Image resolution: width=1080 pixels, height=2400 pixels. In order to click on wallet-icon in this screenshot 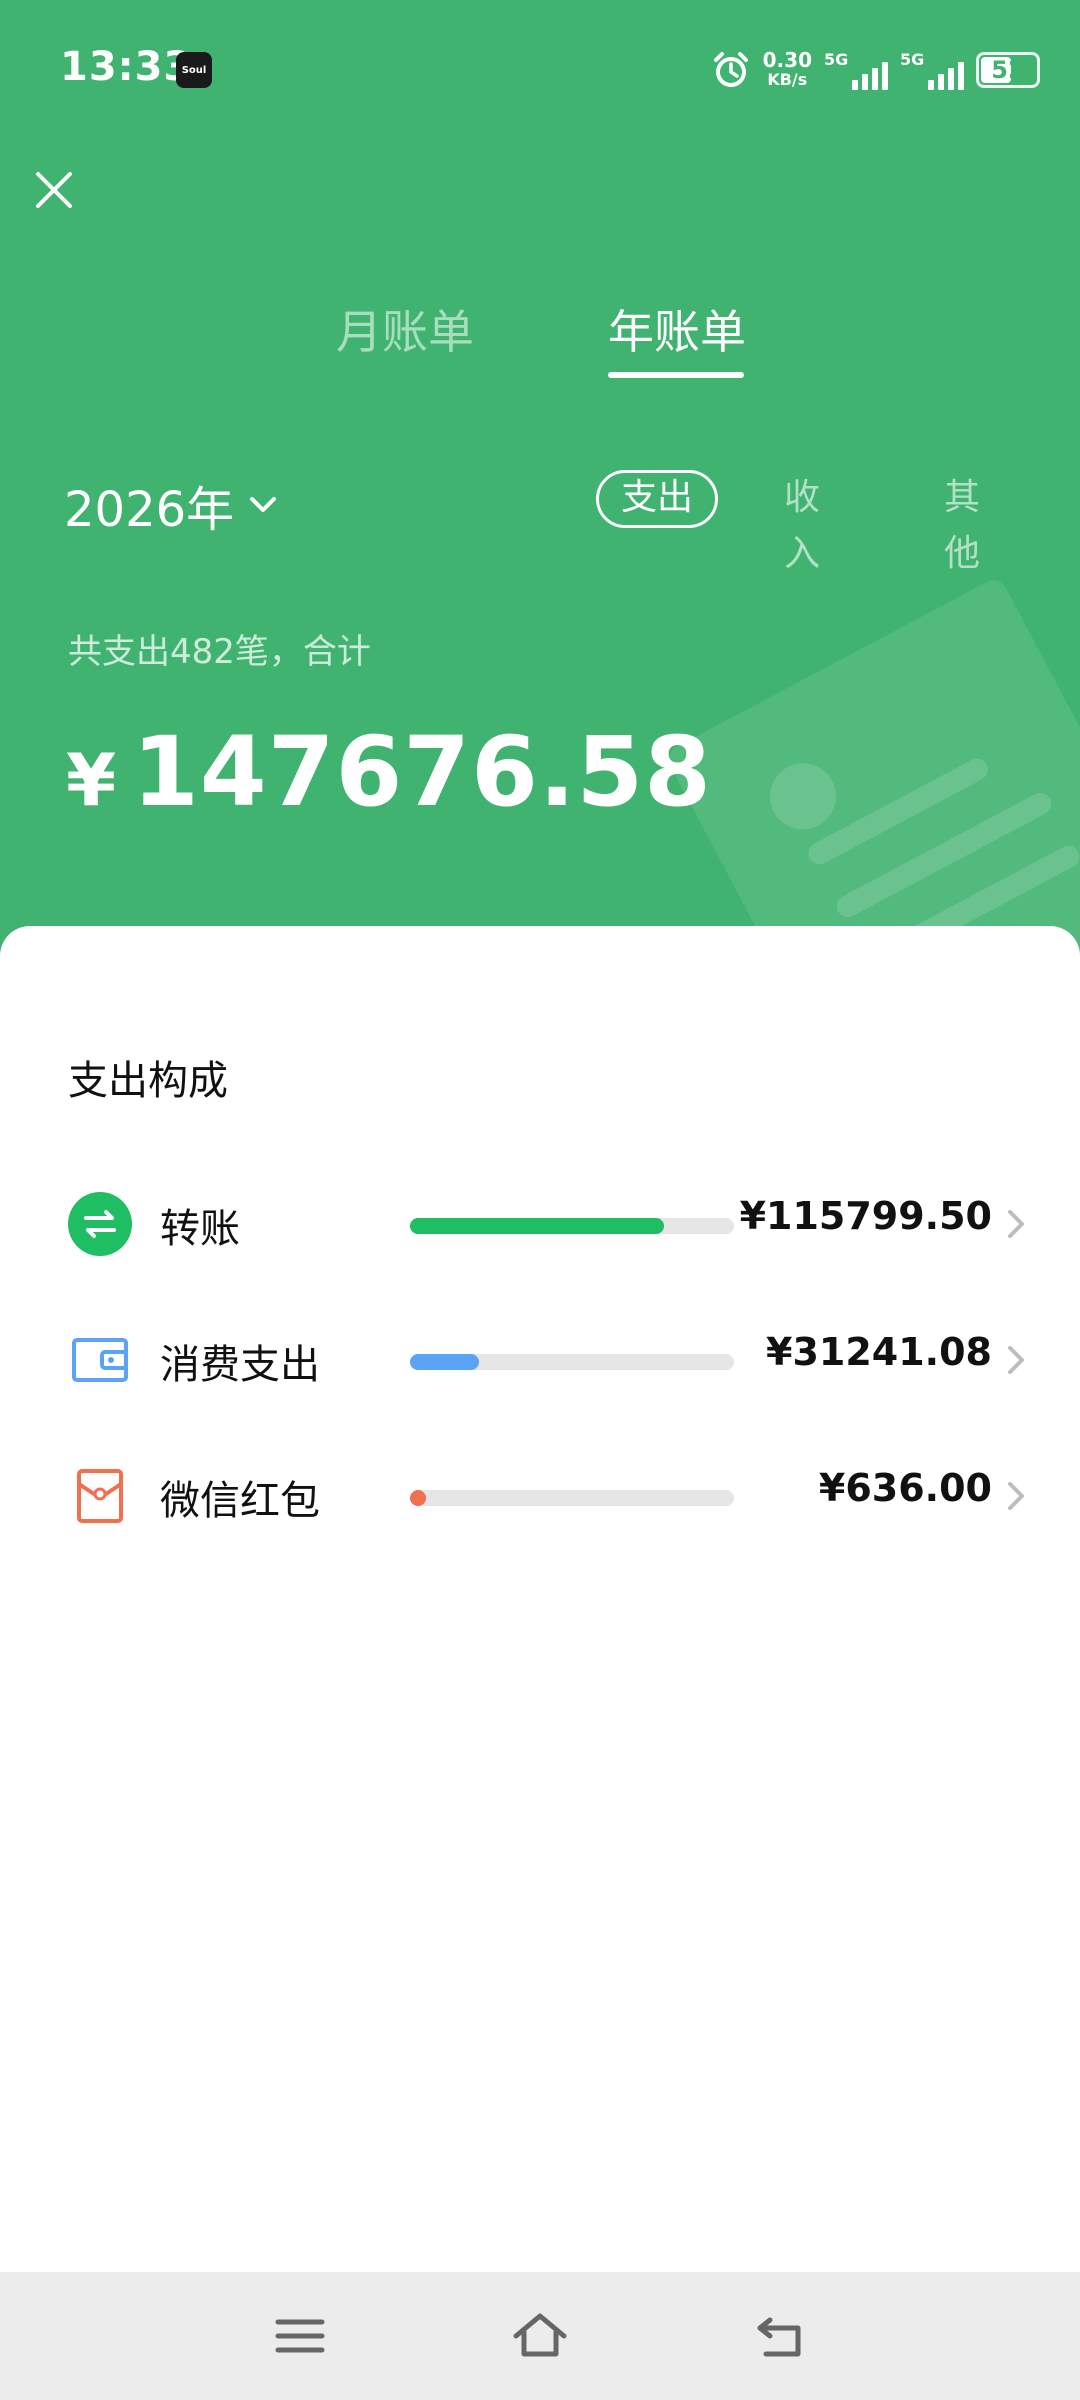, I will do `click(100, 1360)`.